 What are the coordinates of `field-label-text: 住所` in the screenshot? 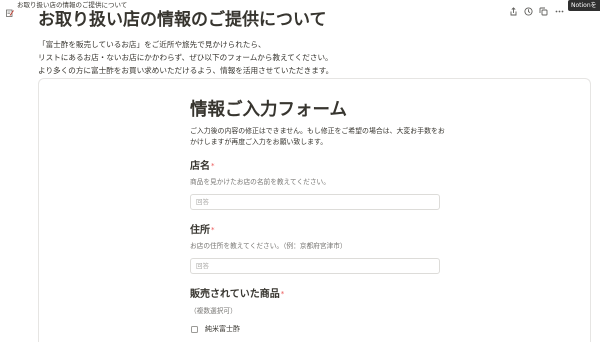 It's located at (200, 230).